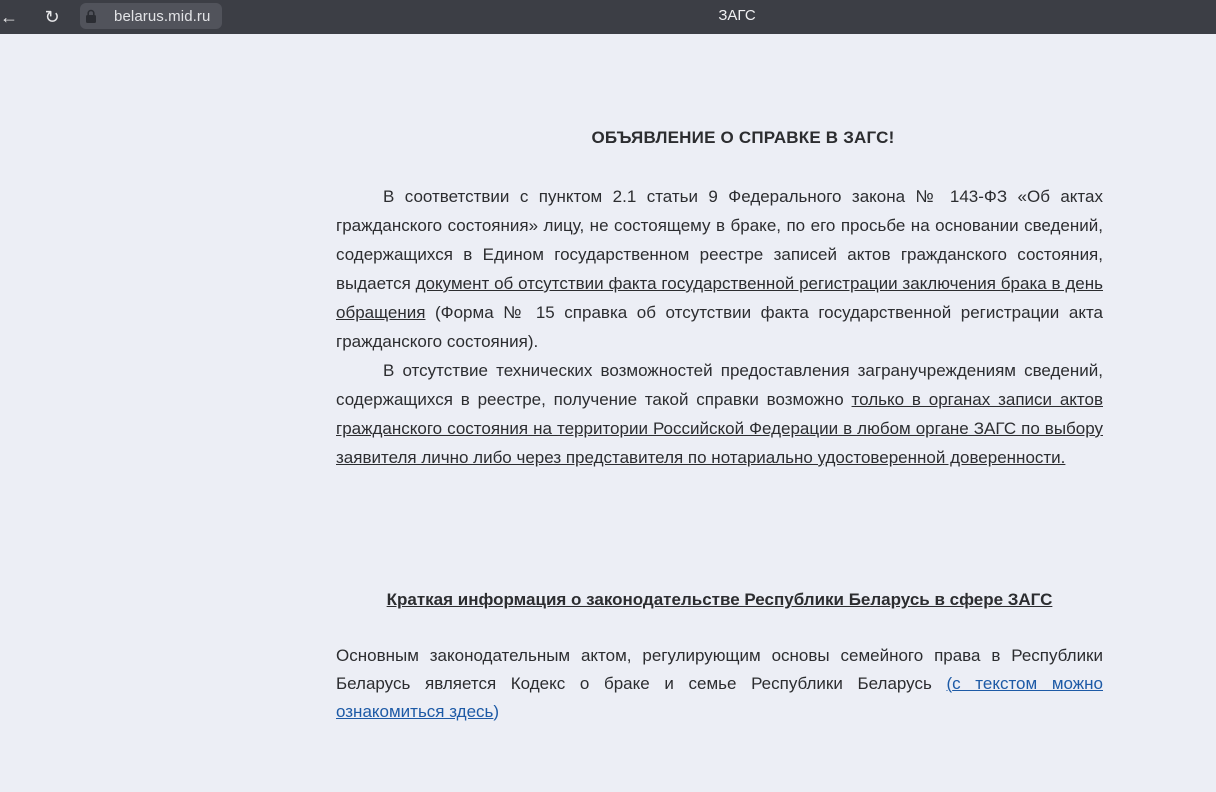 The height and width of the screenshot is (792, 1216). What do you see at coordinates (608, 17) in the screenshot?
I see `browser-topbar: ← ↻ belarus.mid.ru ЗАГС` at bounding box center [608, 17].